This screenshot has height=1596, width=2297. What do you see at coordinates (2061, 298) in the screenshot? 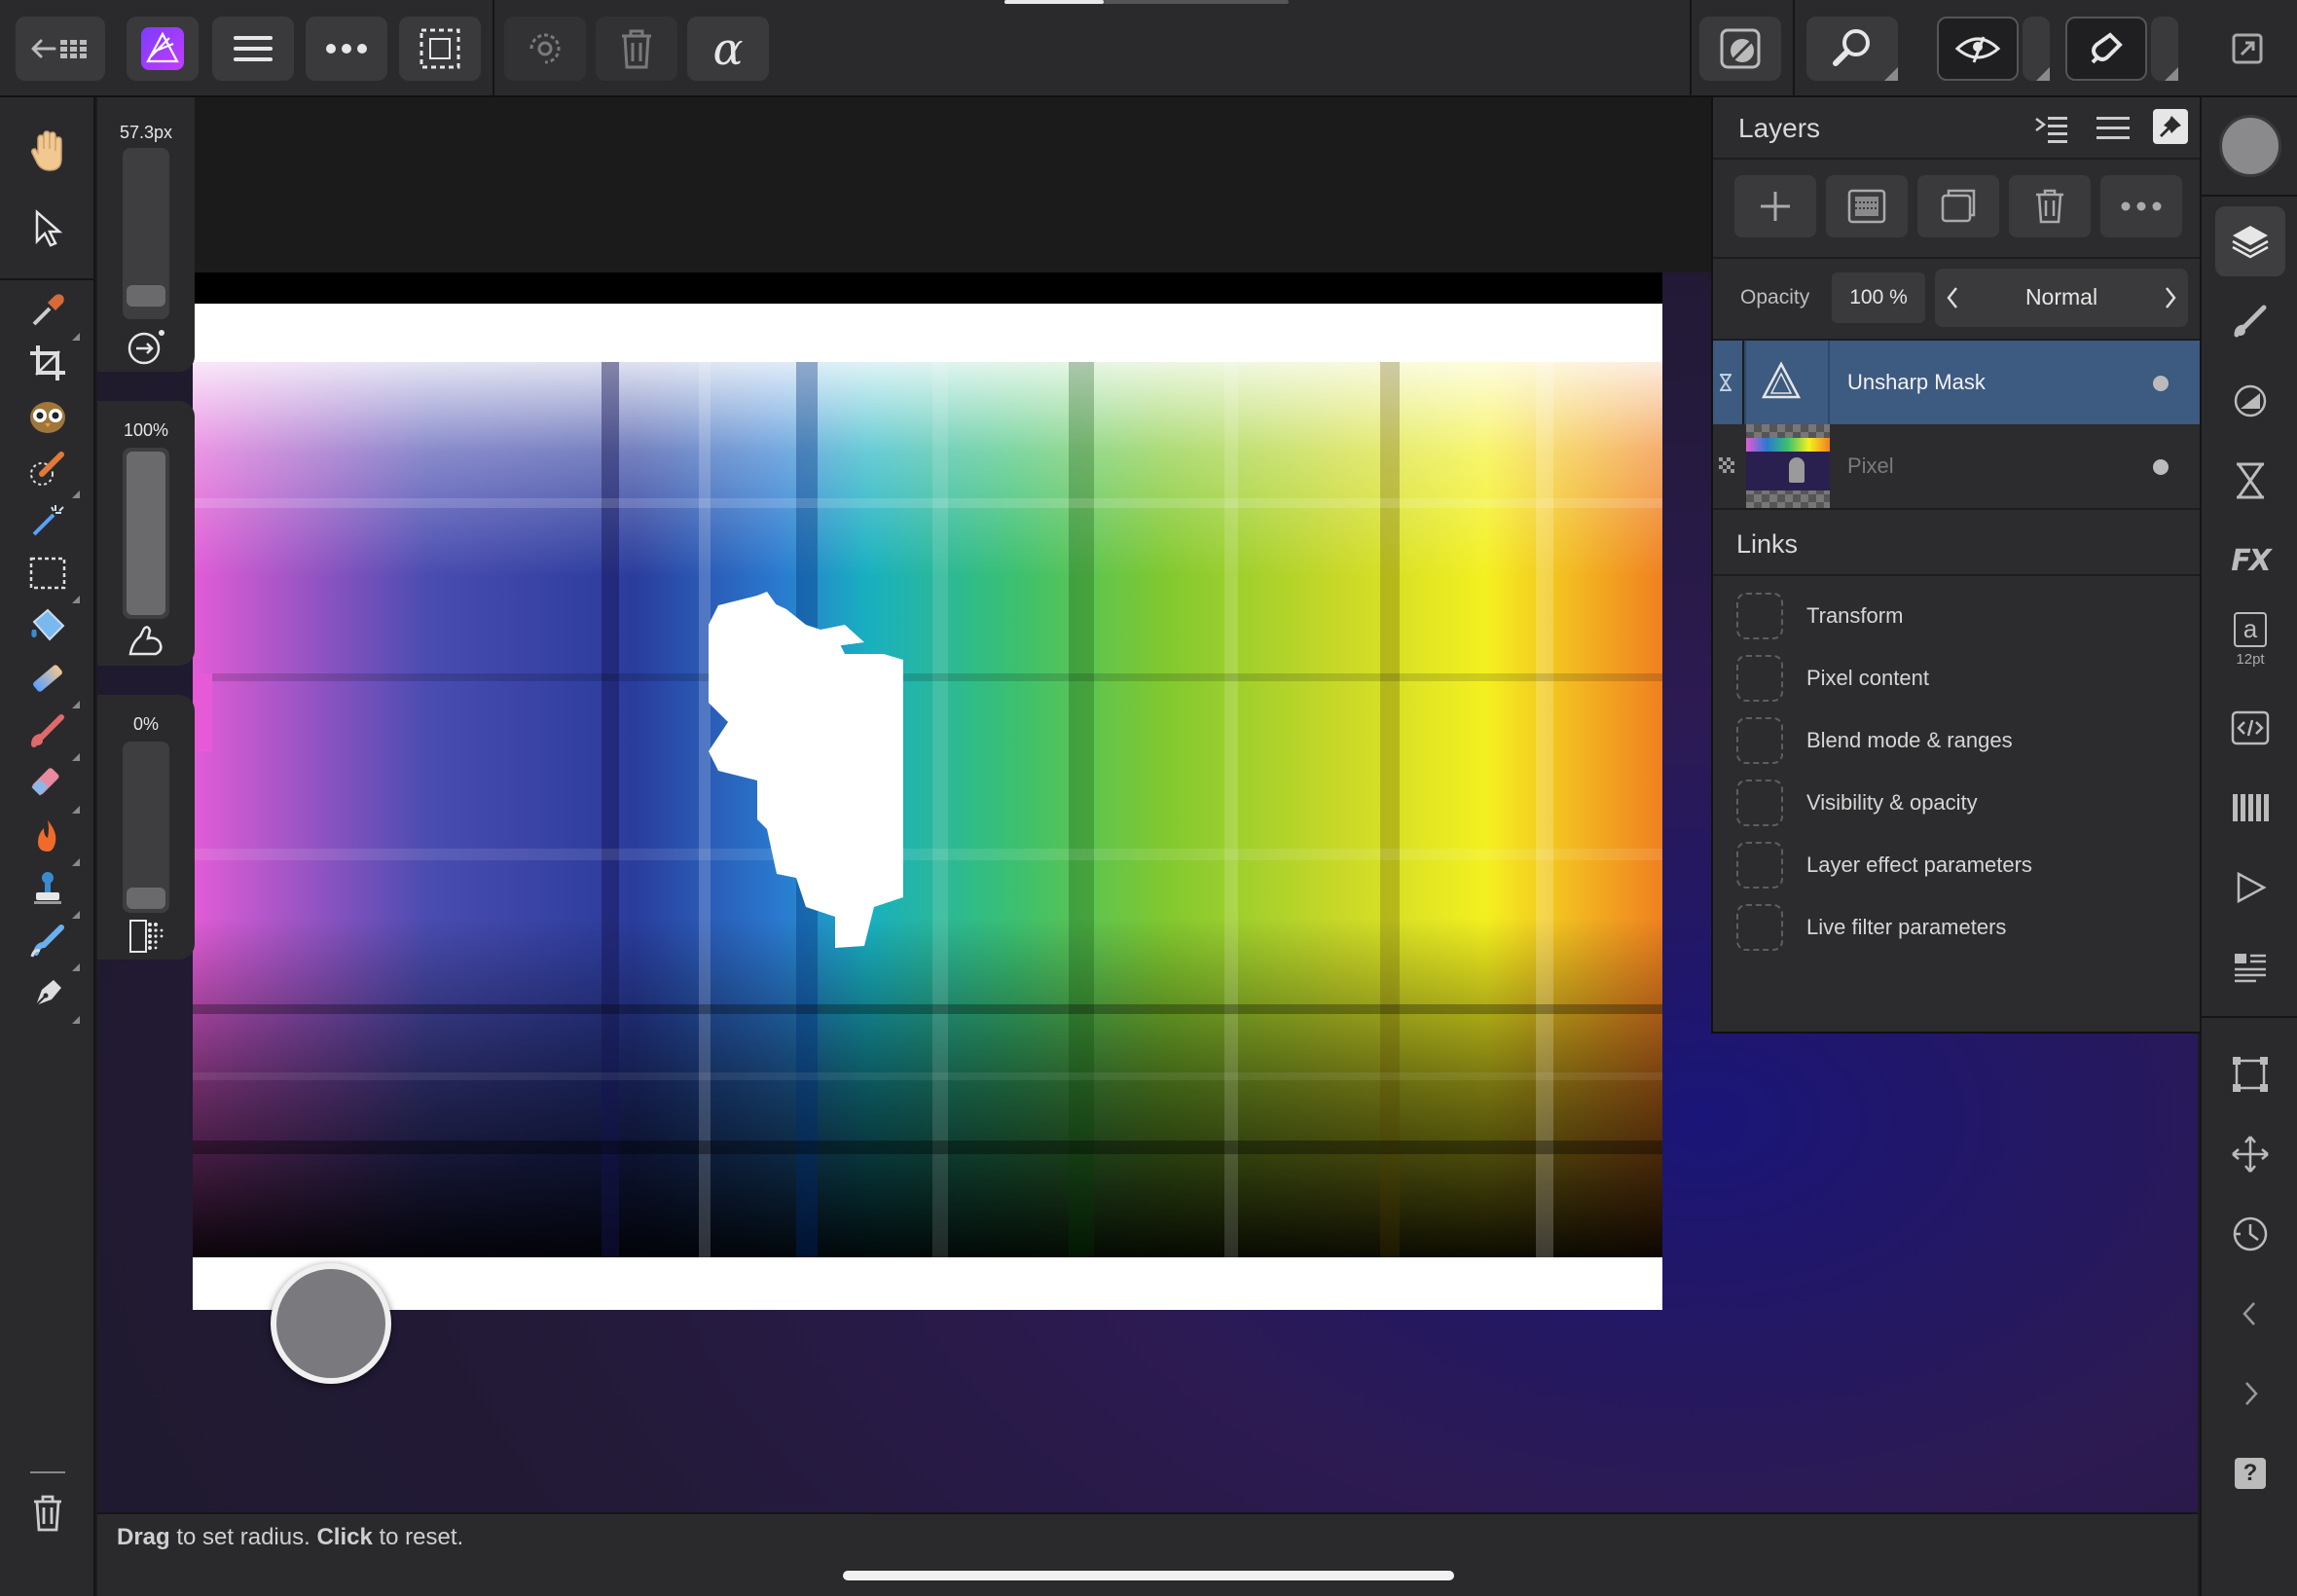
I see `blend-mode-selector: Normal` at bounding box center [2061, 298].